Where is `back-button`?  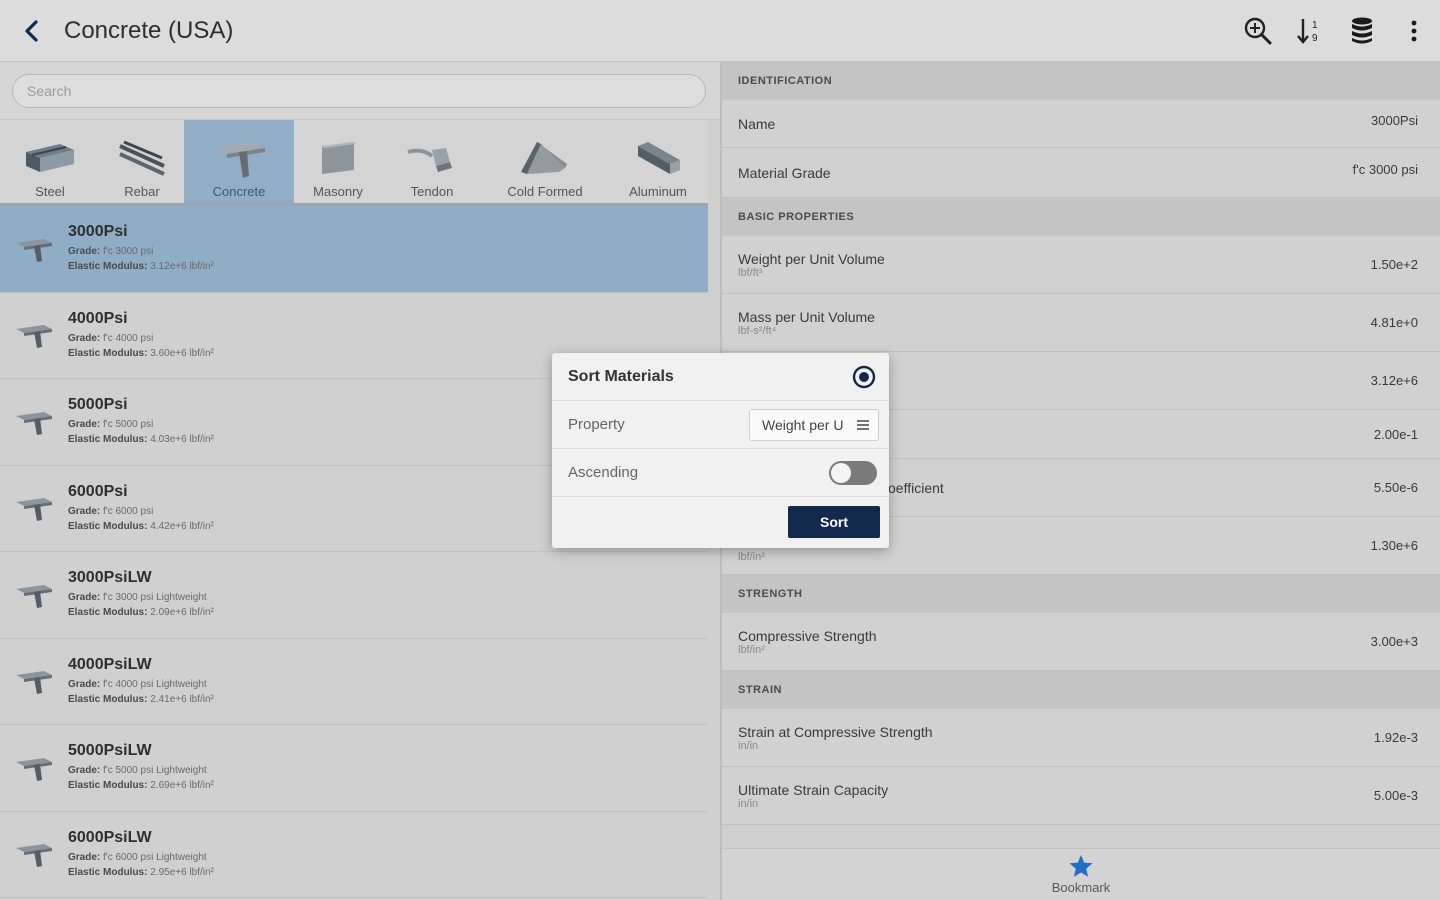 back-button is located at coordinates (32, 31).